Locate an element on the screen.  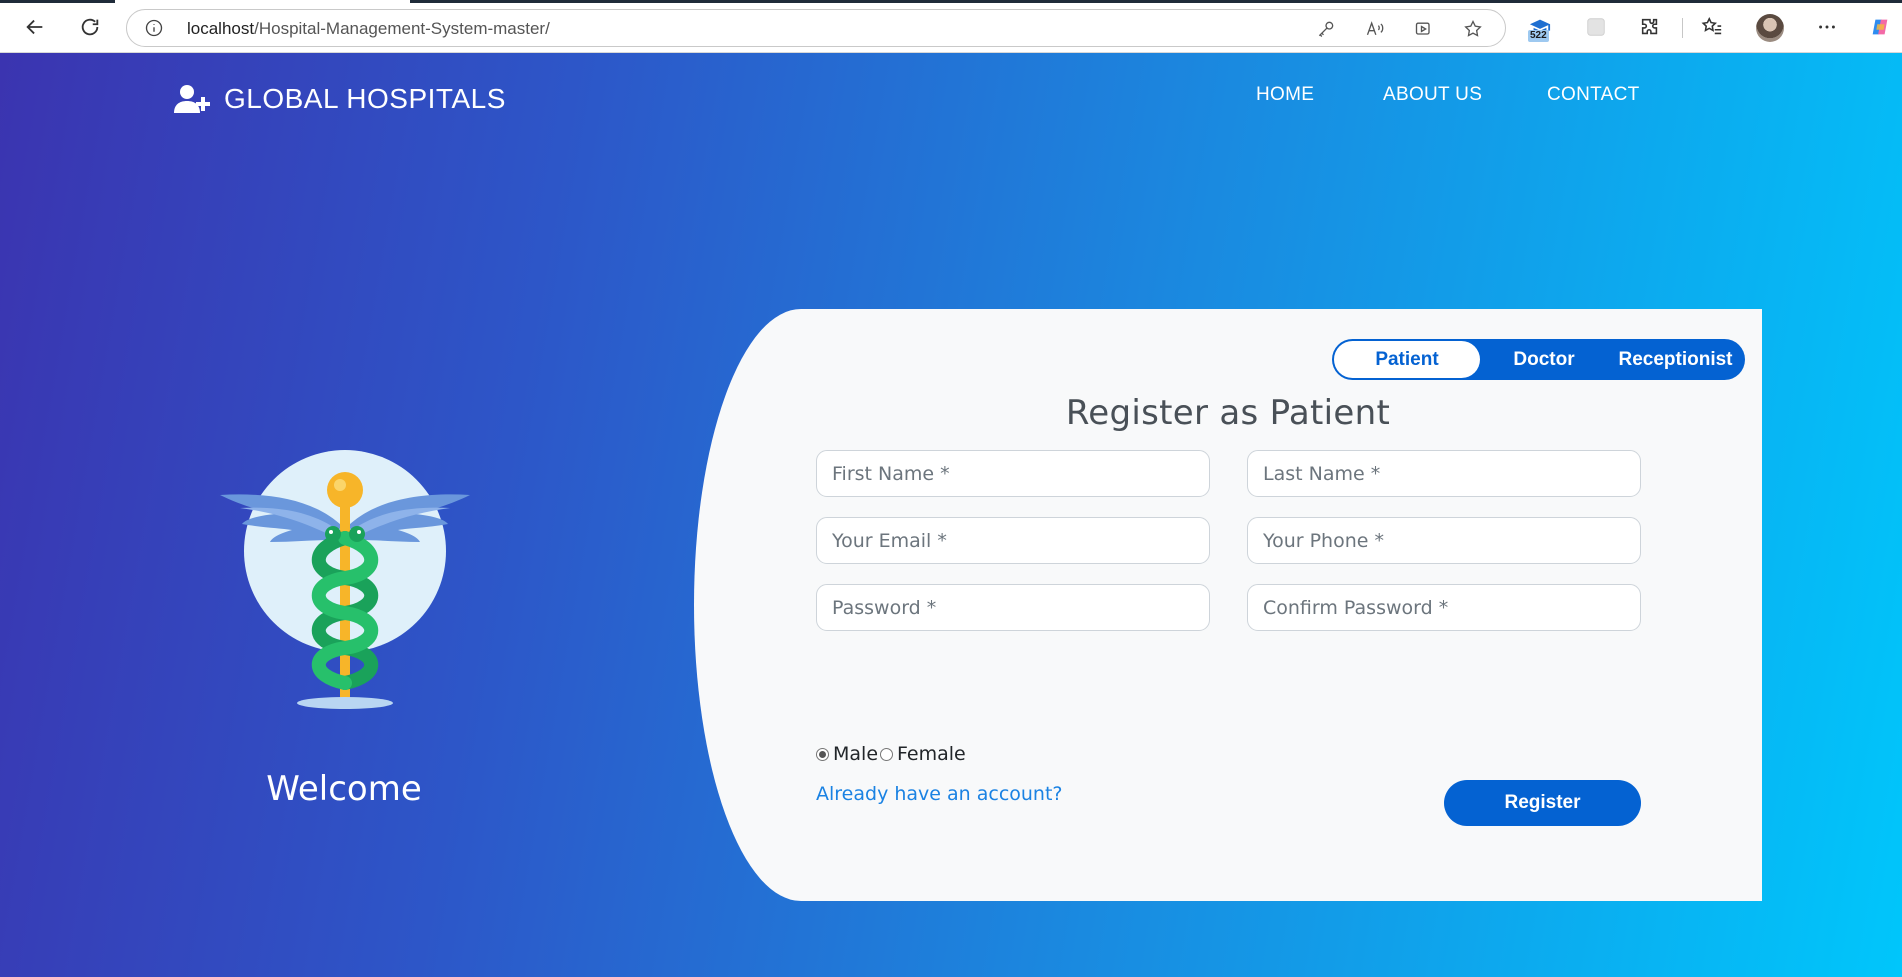
more-menu-button is located at coordinates (1827, 27).